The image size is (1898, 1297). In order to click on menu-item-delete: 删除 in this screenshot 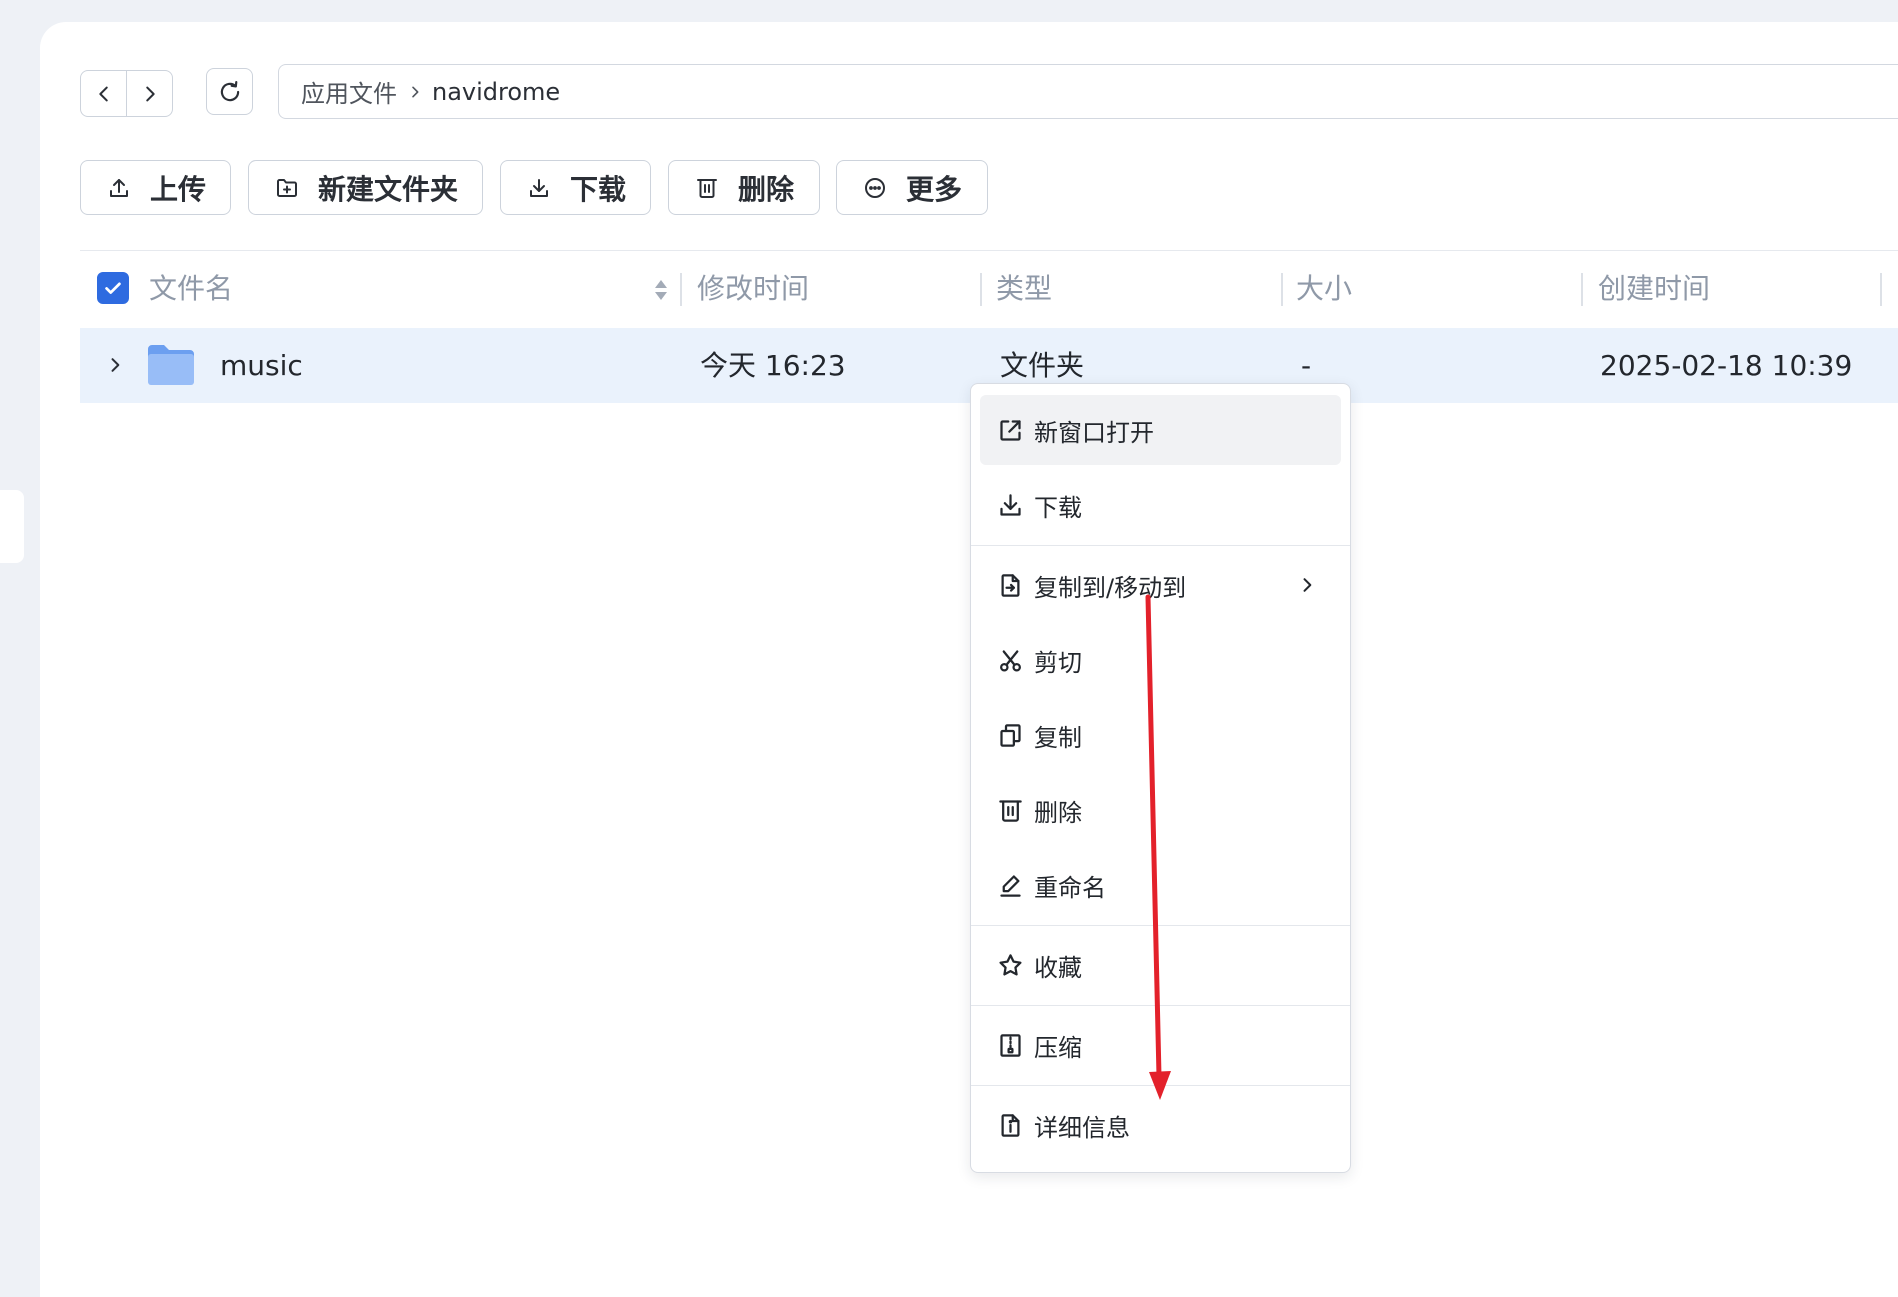, I will do `click(1160, 810)`.